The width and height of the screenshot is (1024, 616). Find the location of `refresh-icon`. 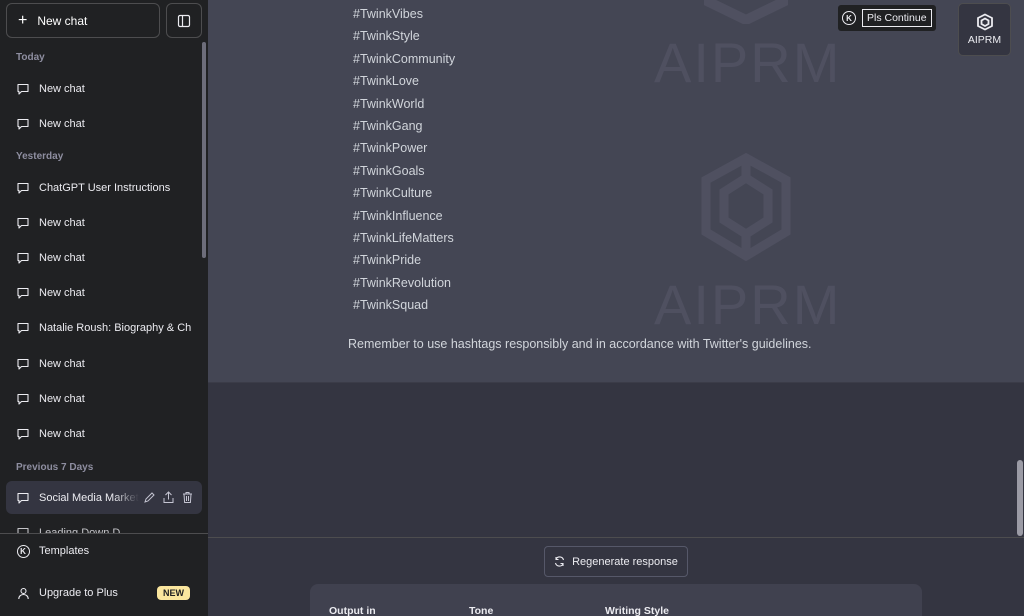

refresh-icon is located at coordinates (559, 561).